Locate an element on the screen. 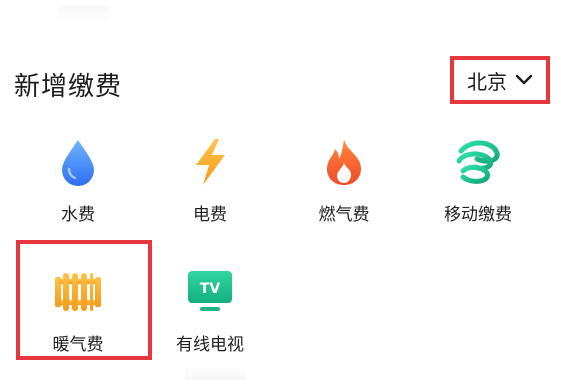 This screenshot has width=564, height=380. payment-item-label: 水费 is located at coordinates (78, 215).